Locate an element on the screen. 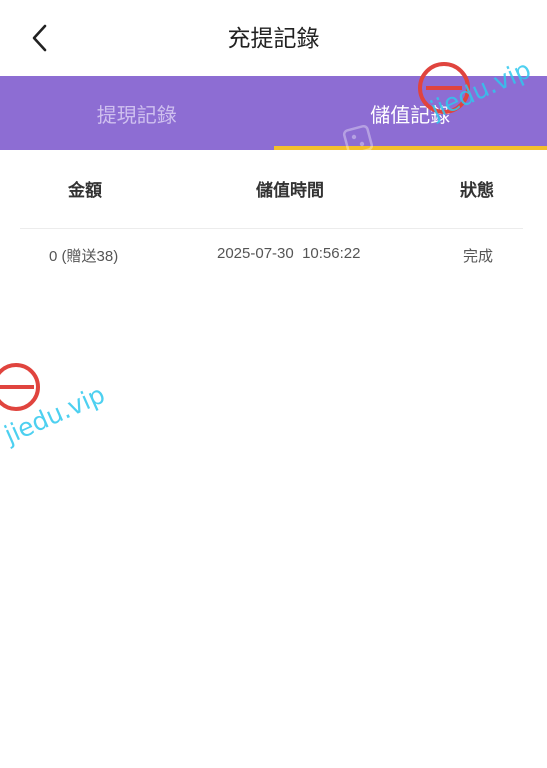 This screenshot has height=768, width=547. column-header-deposit-time: 儲值時間 is located at coordinates (290, 190).